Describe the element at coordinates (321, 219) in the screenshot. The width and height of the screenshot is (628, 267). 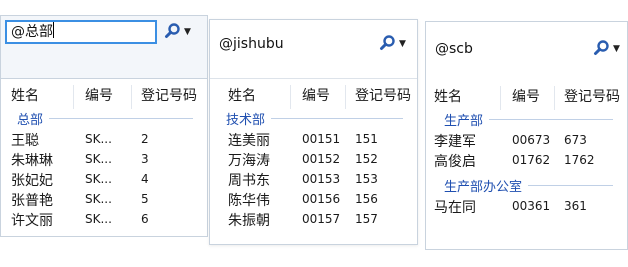
I see `cell-id: 00157` at that location.